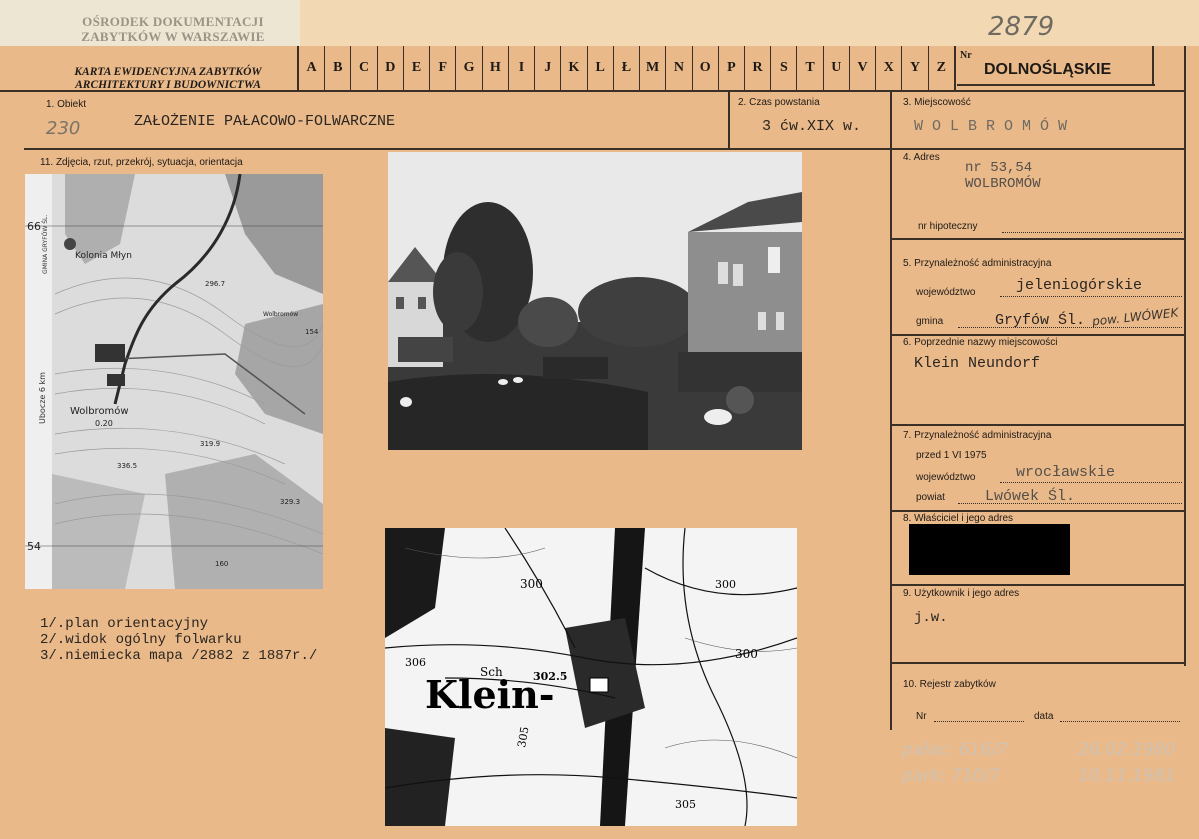  I want to click on letter-21: V, so click(863, 68).